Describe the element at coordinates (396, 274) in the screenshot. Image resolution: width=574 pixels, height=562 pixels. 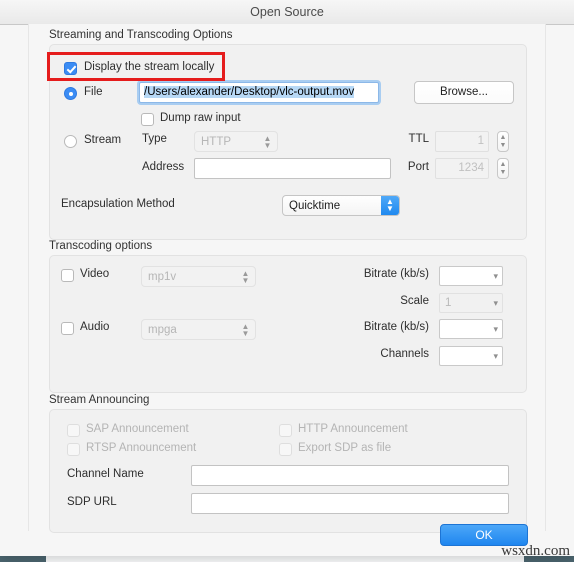
I see `video-bitrate-label: Bitrate (kb/s)` at that location.